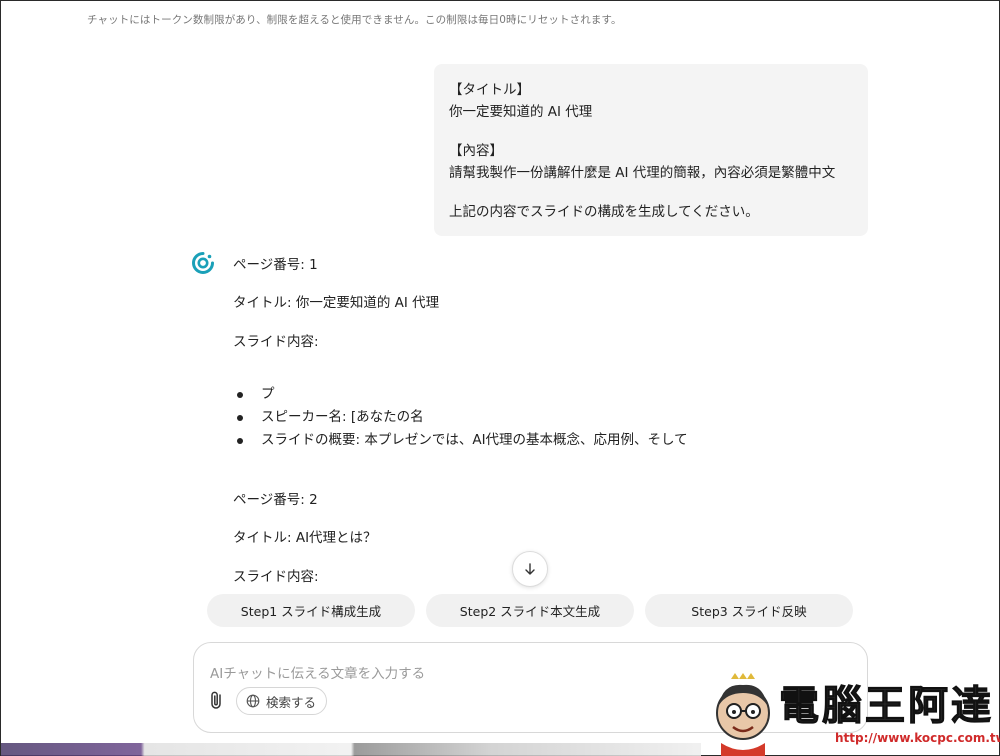  Describe the element at coordinates (476, 151) in the screenshot. I see `user-message-line: 【內容】` at that location.